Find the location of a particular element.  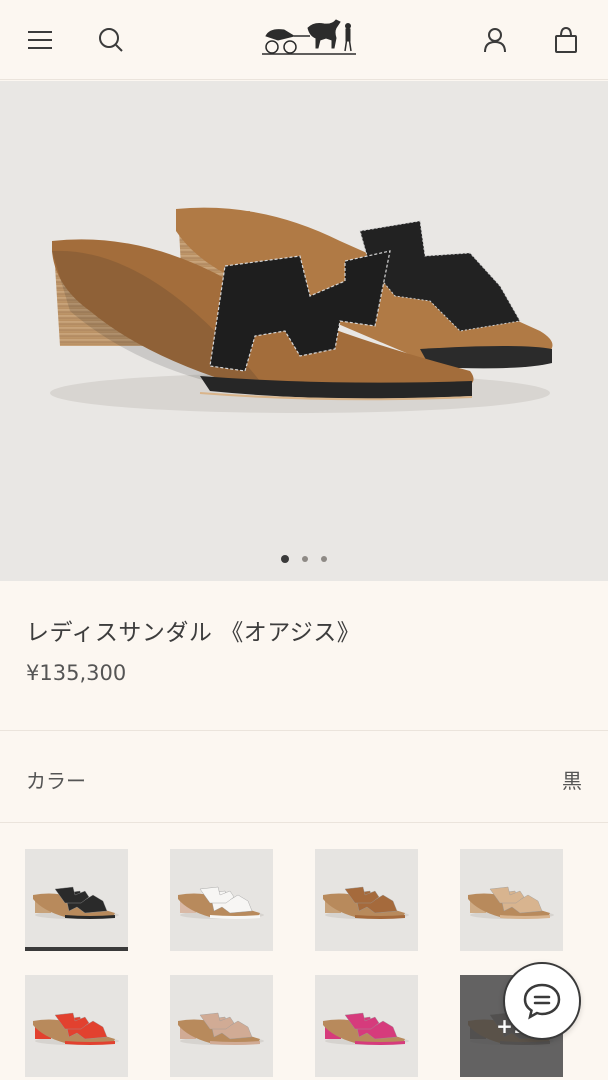

chat-button is located at coordinates (542, 1001).